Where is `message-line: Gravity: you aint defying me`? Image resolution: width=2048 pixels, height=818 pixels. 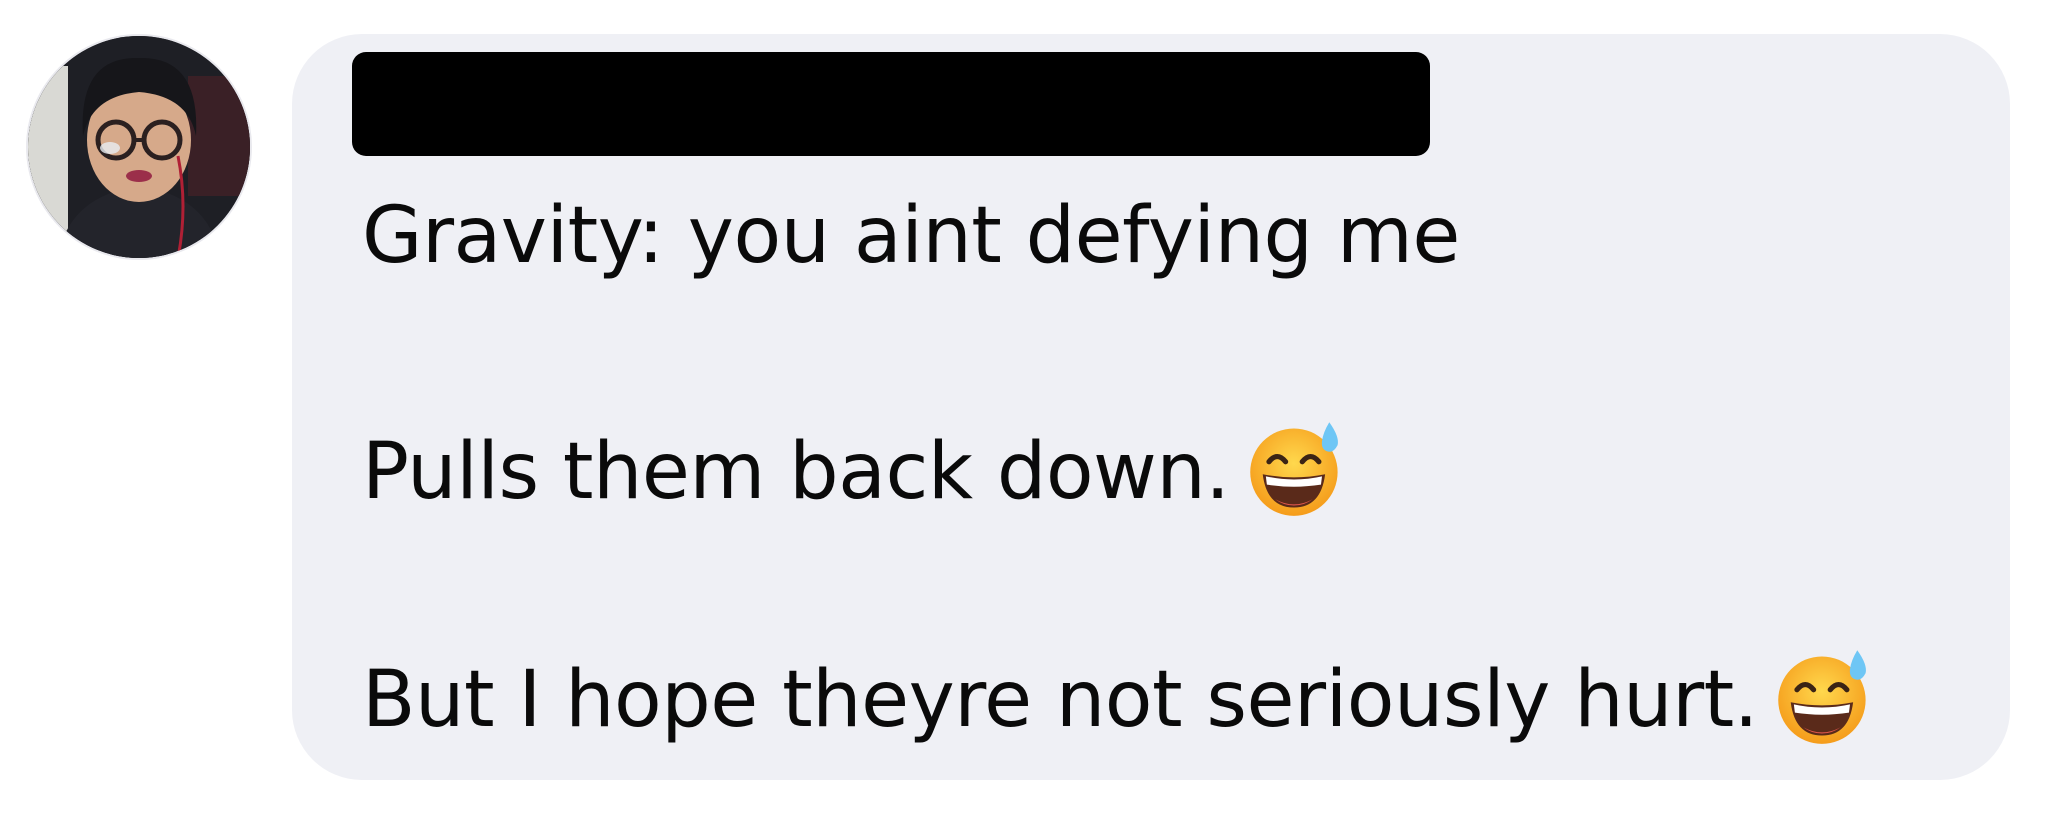 message-line: Gravity: you aint defying me is located at coordinates (911, 236).